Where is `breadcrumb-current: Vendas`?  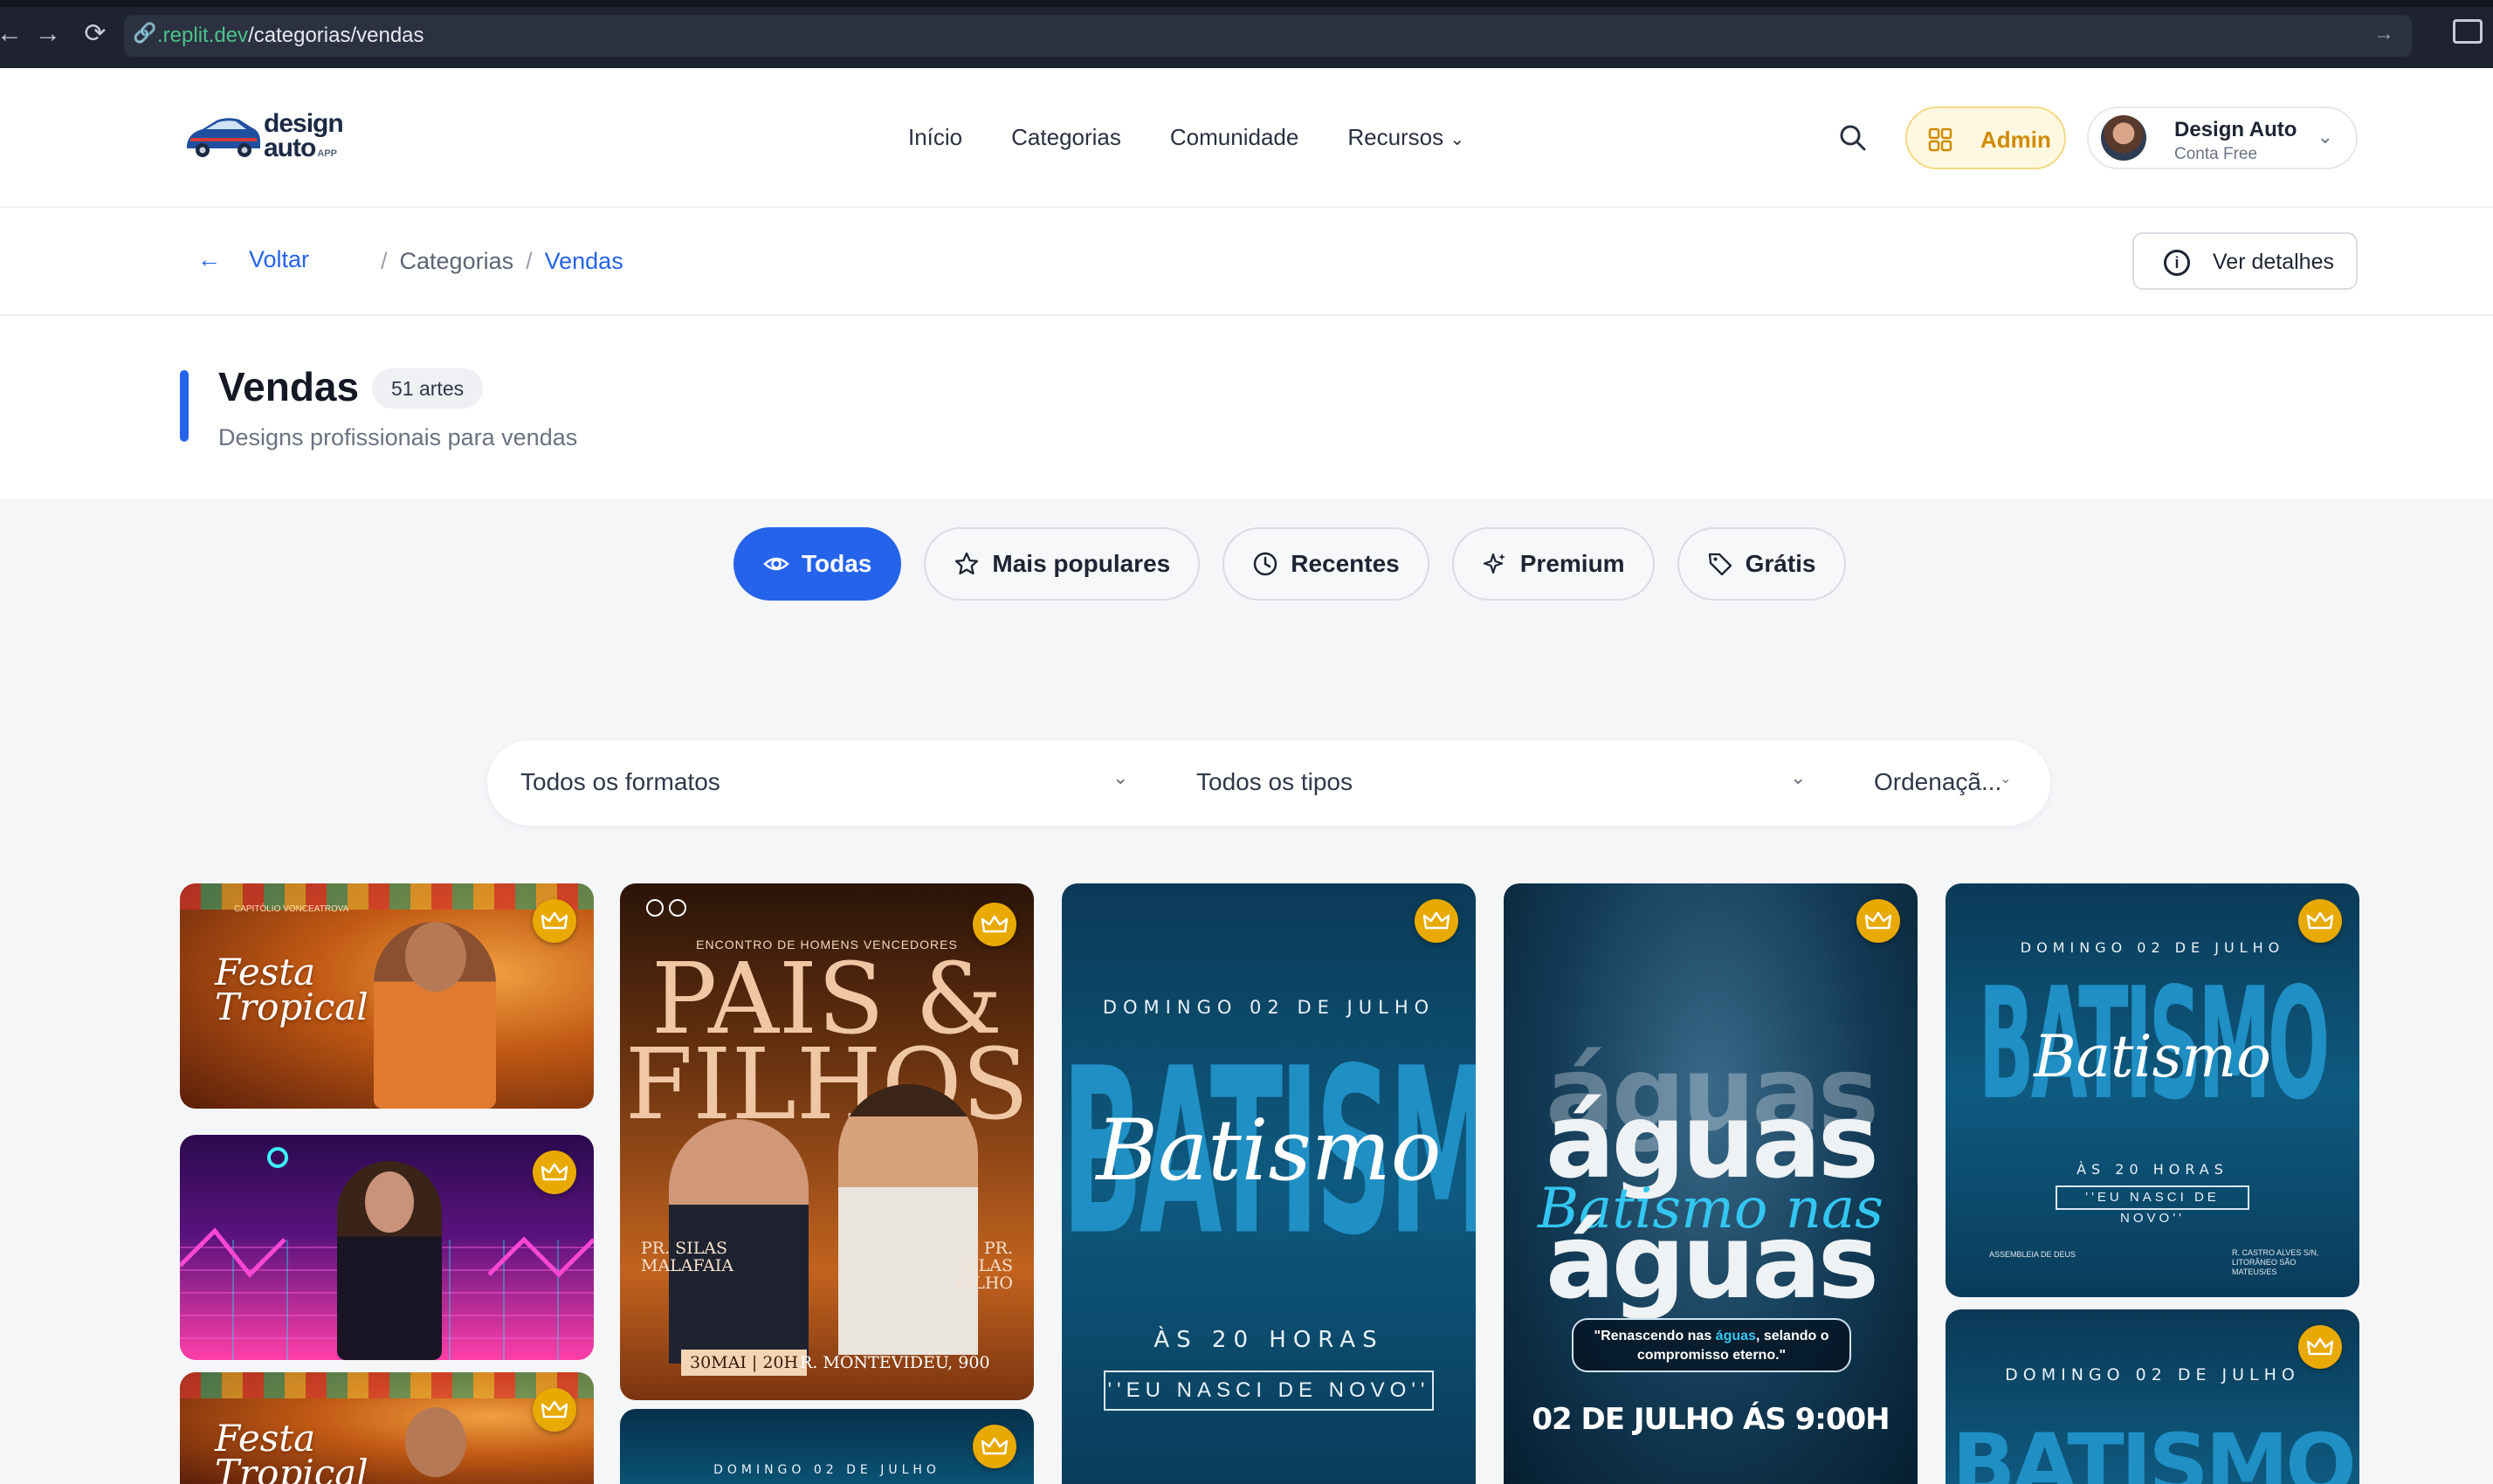
breadcrumb-current: Vendas is located at coordinates (583, 261).